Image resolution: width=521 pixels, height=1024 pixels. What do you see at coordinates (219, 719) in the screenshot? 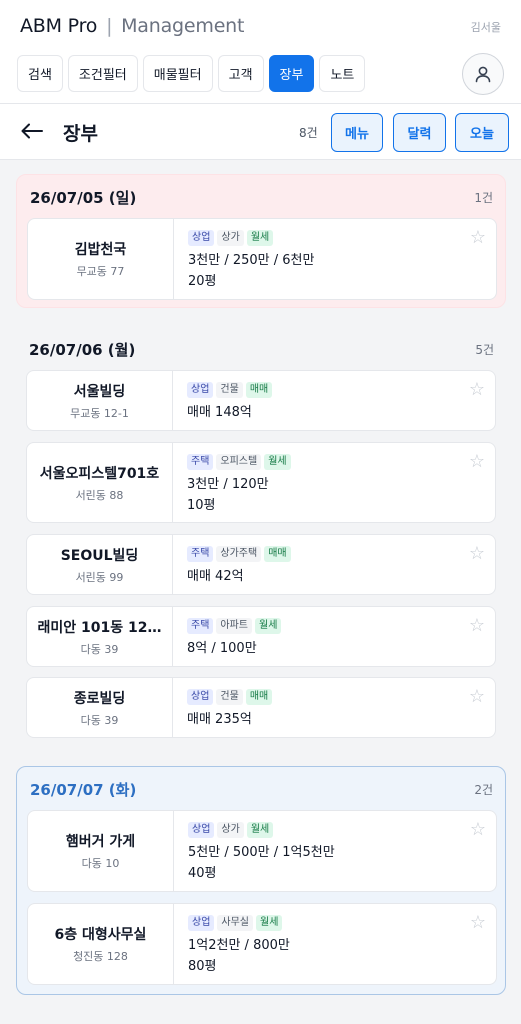
I see `listing-price: 매매 235억` at bounding box center [219, 719].